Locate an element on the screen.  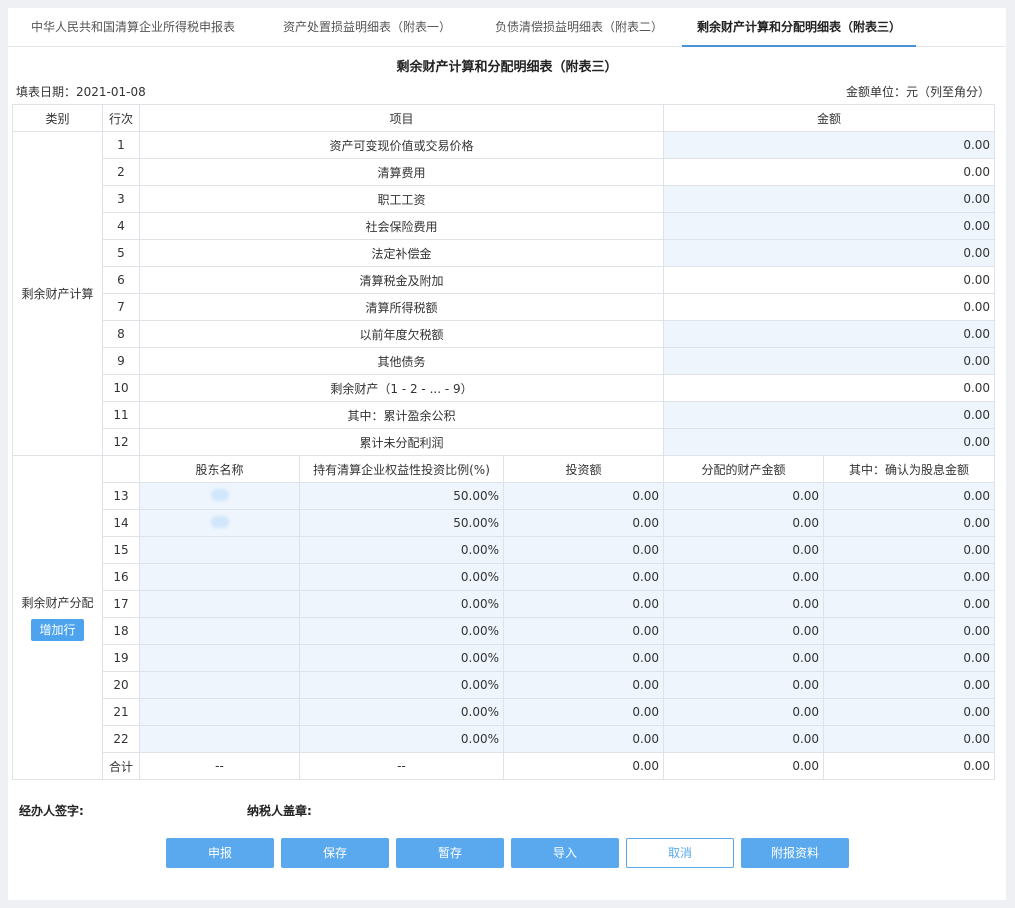
table-header-row: 类别 行次 项目 金额 is located at coordinates (504, 118).